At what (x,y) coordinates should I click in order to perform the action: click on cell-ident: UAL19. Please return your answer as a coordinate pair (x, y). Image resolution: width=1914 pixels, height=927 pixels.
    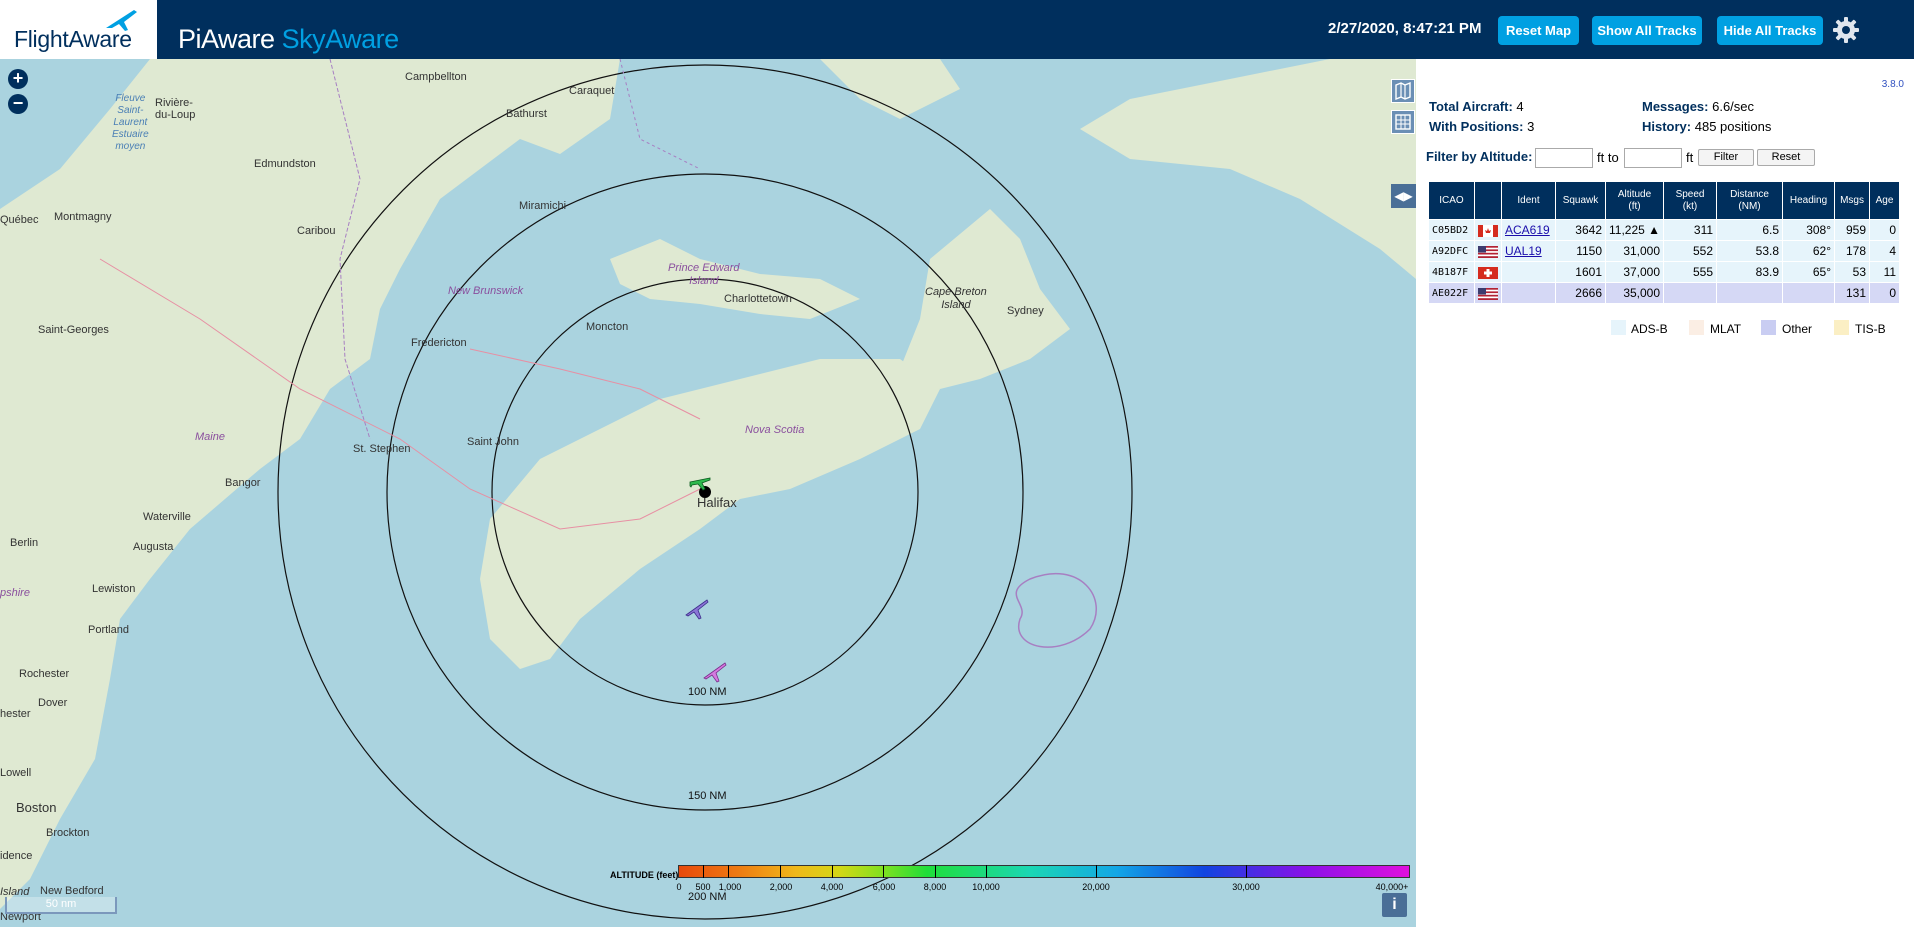
    Looking at the image, I should click on (1528, 251).